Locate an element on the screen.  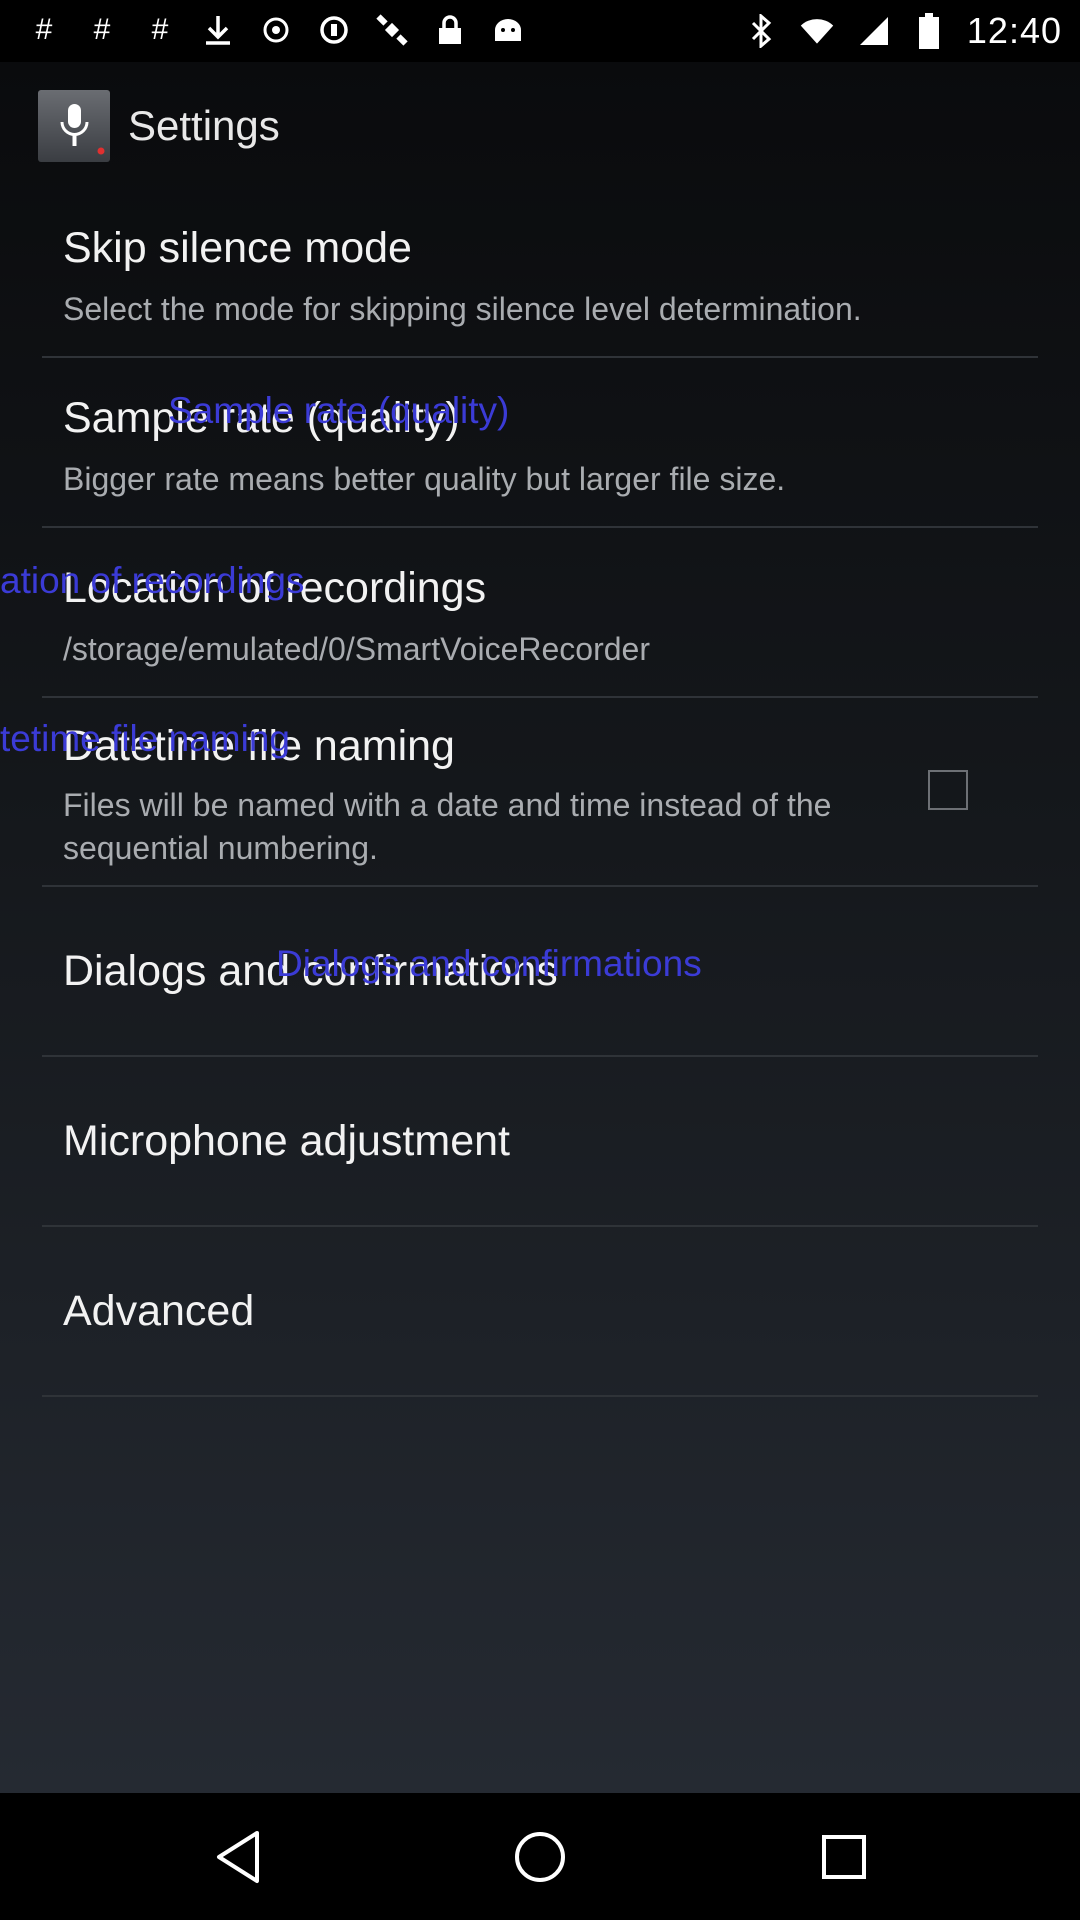
notification-icons: # # # is located at coordinates (276, 30).